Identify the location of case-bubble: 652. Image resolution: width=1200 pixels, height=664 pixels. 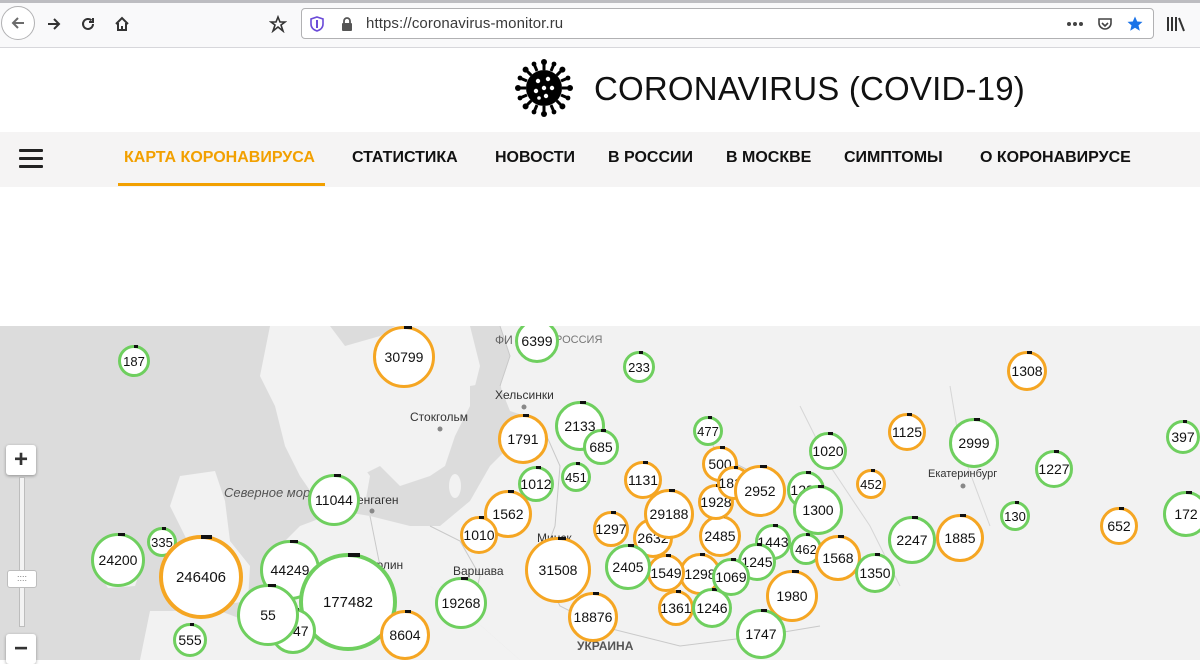
(1119, 526).